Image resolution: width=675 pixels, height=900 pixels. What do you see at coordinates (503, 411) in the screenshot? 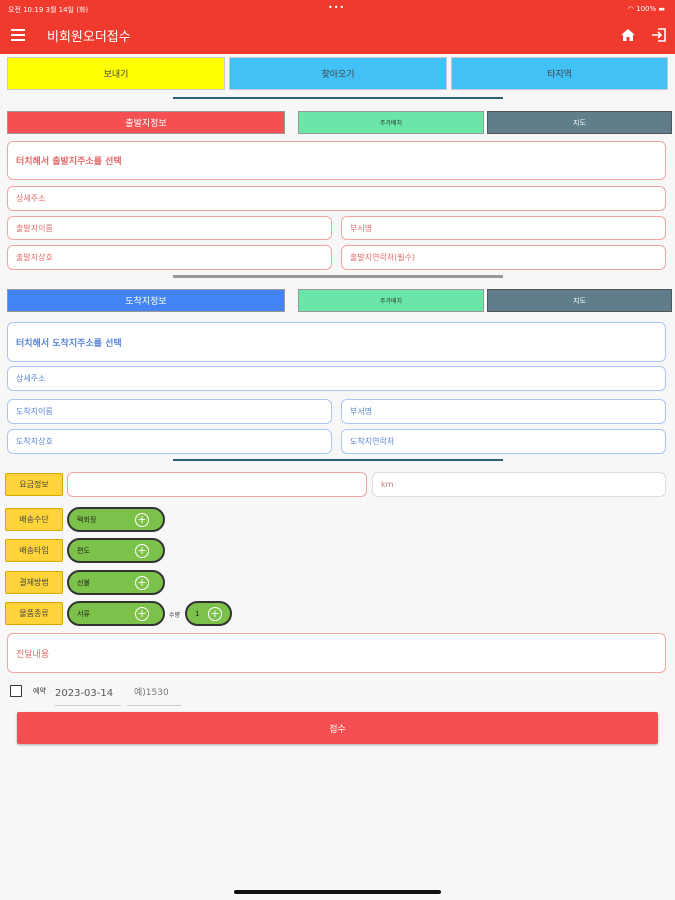
I see `destination-department-input: 부서명` at bounding box center [503, 411].